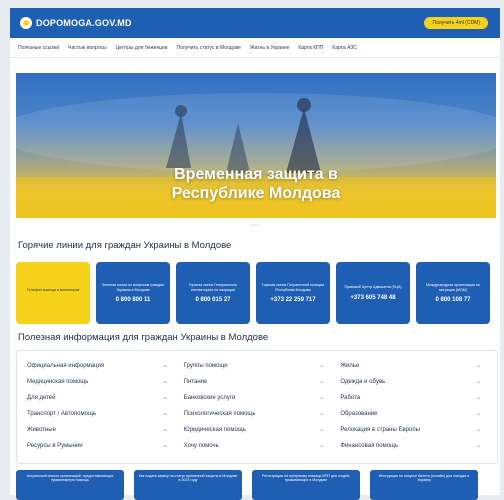 The image size is (504, 500). I want to click on info-item: Юридическая помощь ⌄, so click(256, 429).